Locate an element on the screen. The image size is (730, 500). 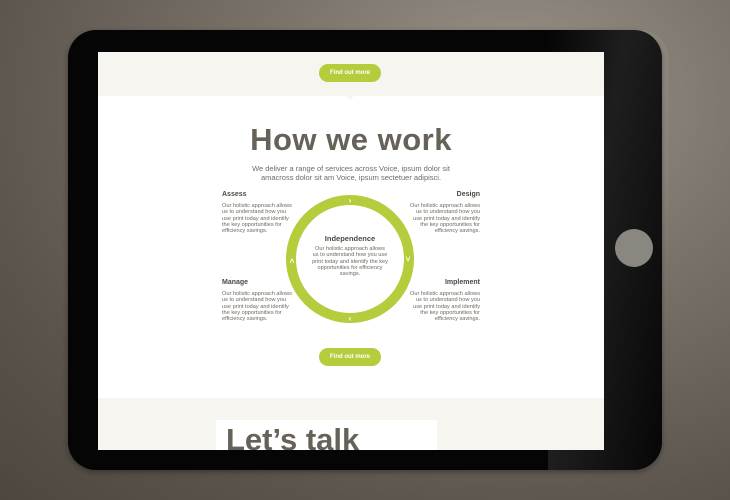
tablet-home-button is located at coordinates (634, 248).